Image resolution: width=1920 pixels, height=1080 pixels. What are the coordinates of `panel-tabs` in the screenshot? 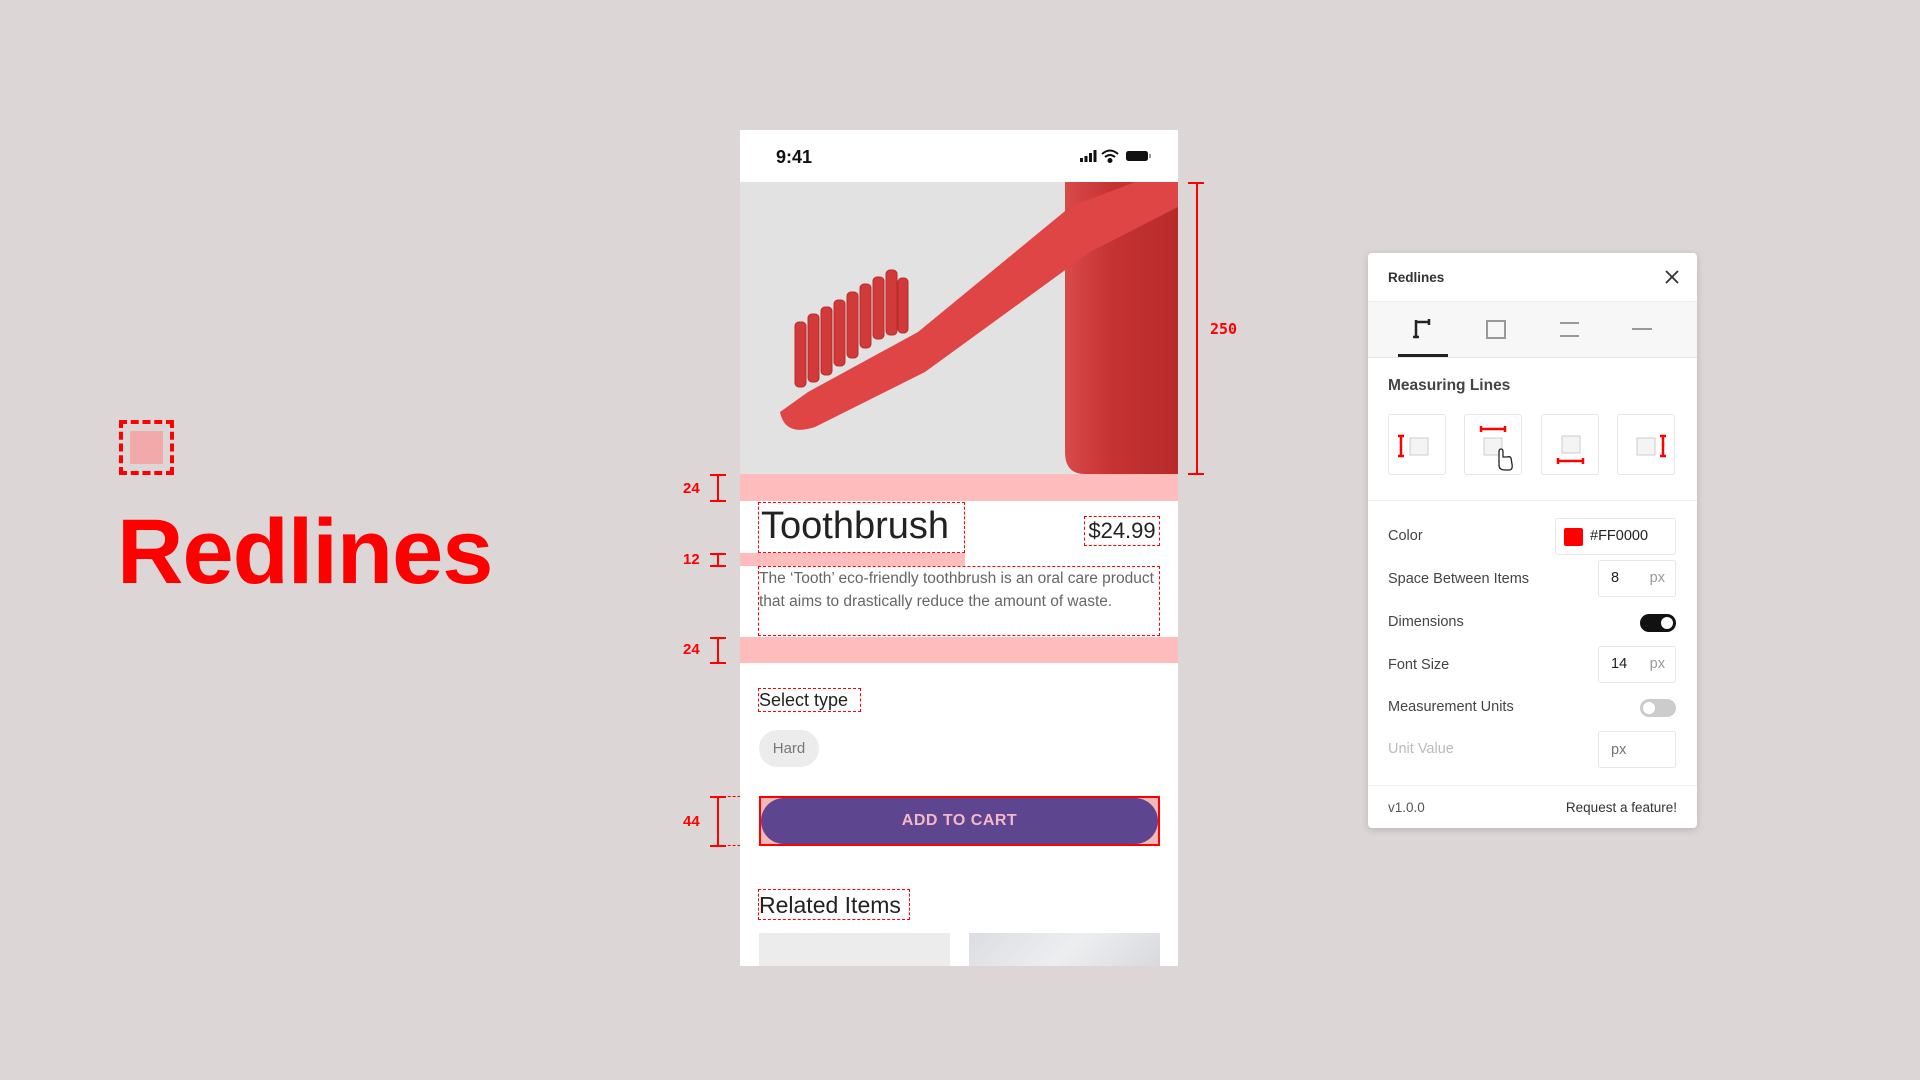 It's located at (1532, 330).